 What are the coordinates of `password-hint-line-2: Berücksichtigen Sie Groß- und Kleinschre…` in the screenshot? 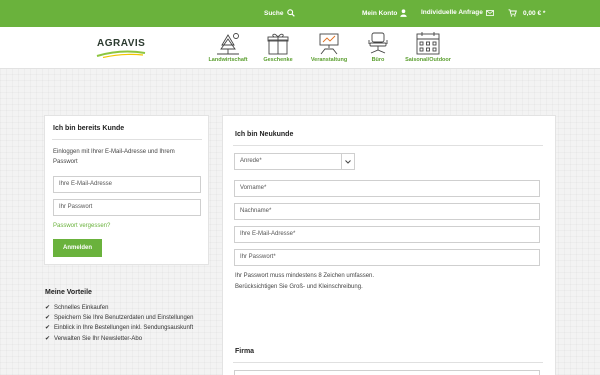 It's located at (299, 287).